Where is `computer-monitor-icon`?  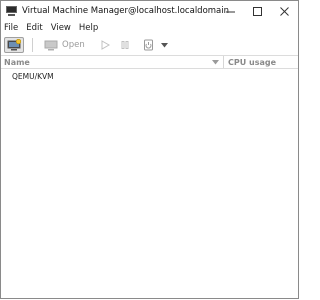 computer-monitor-icon is located at coordinates (12, 11).